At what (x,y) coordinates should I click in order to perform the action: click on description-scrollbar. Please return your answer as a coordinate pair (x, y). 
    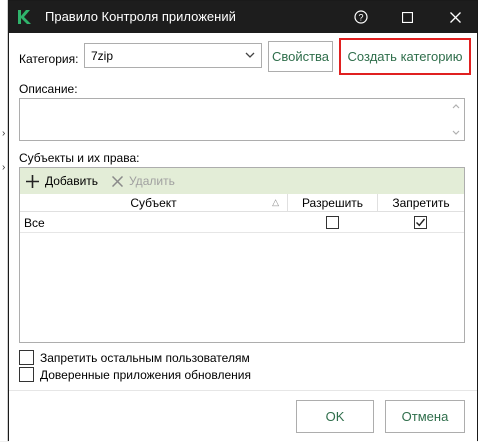
    Looking at the image, I should click on (456, 119).